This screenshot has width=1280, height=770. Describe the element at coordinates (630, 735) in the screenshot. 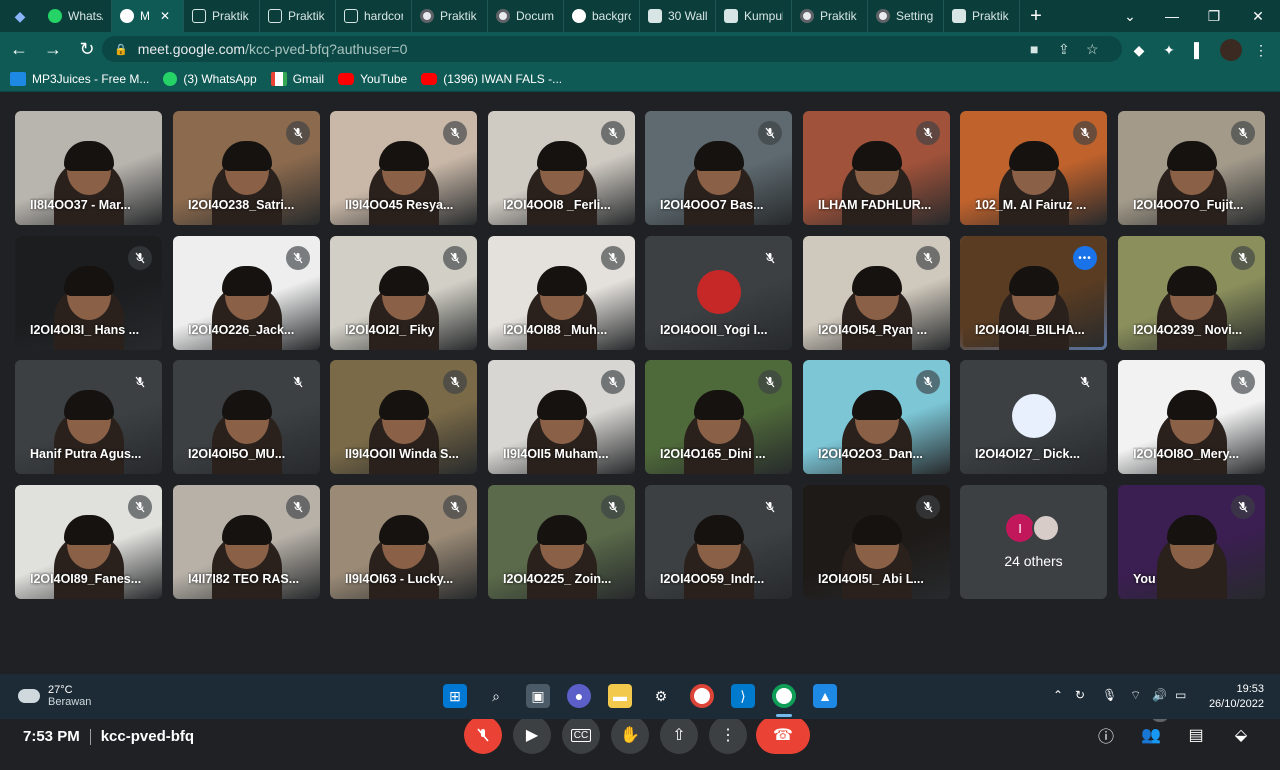

I see `raise-hand-button: ✋` at that location.